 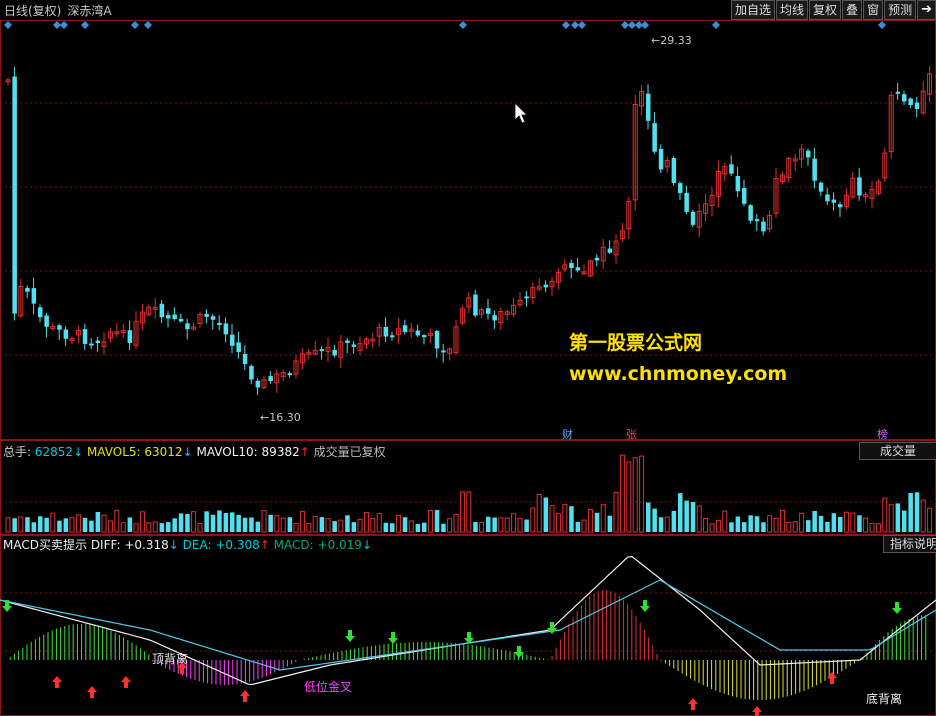 I want to click on finance-marker: 财, so click(x=567, y=434).